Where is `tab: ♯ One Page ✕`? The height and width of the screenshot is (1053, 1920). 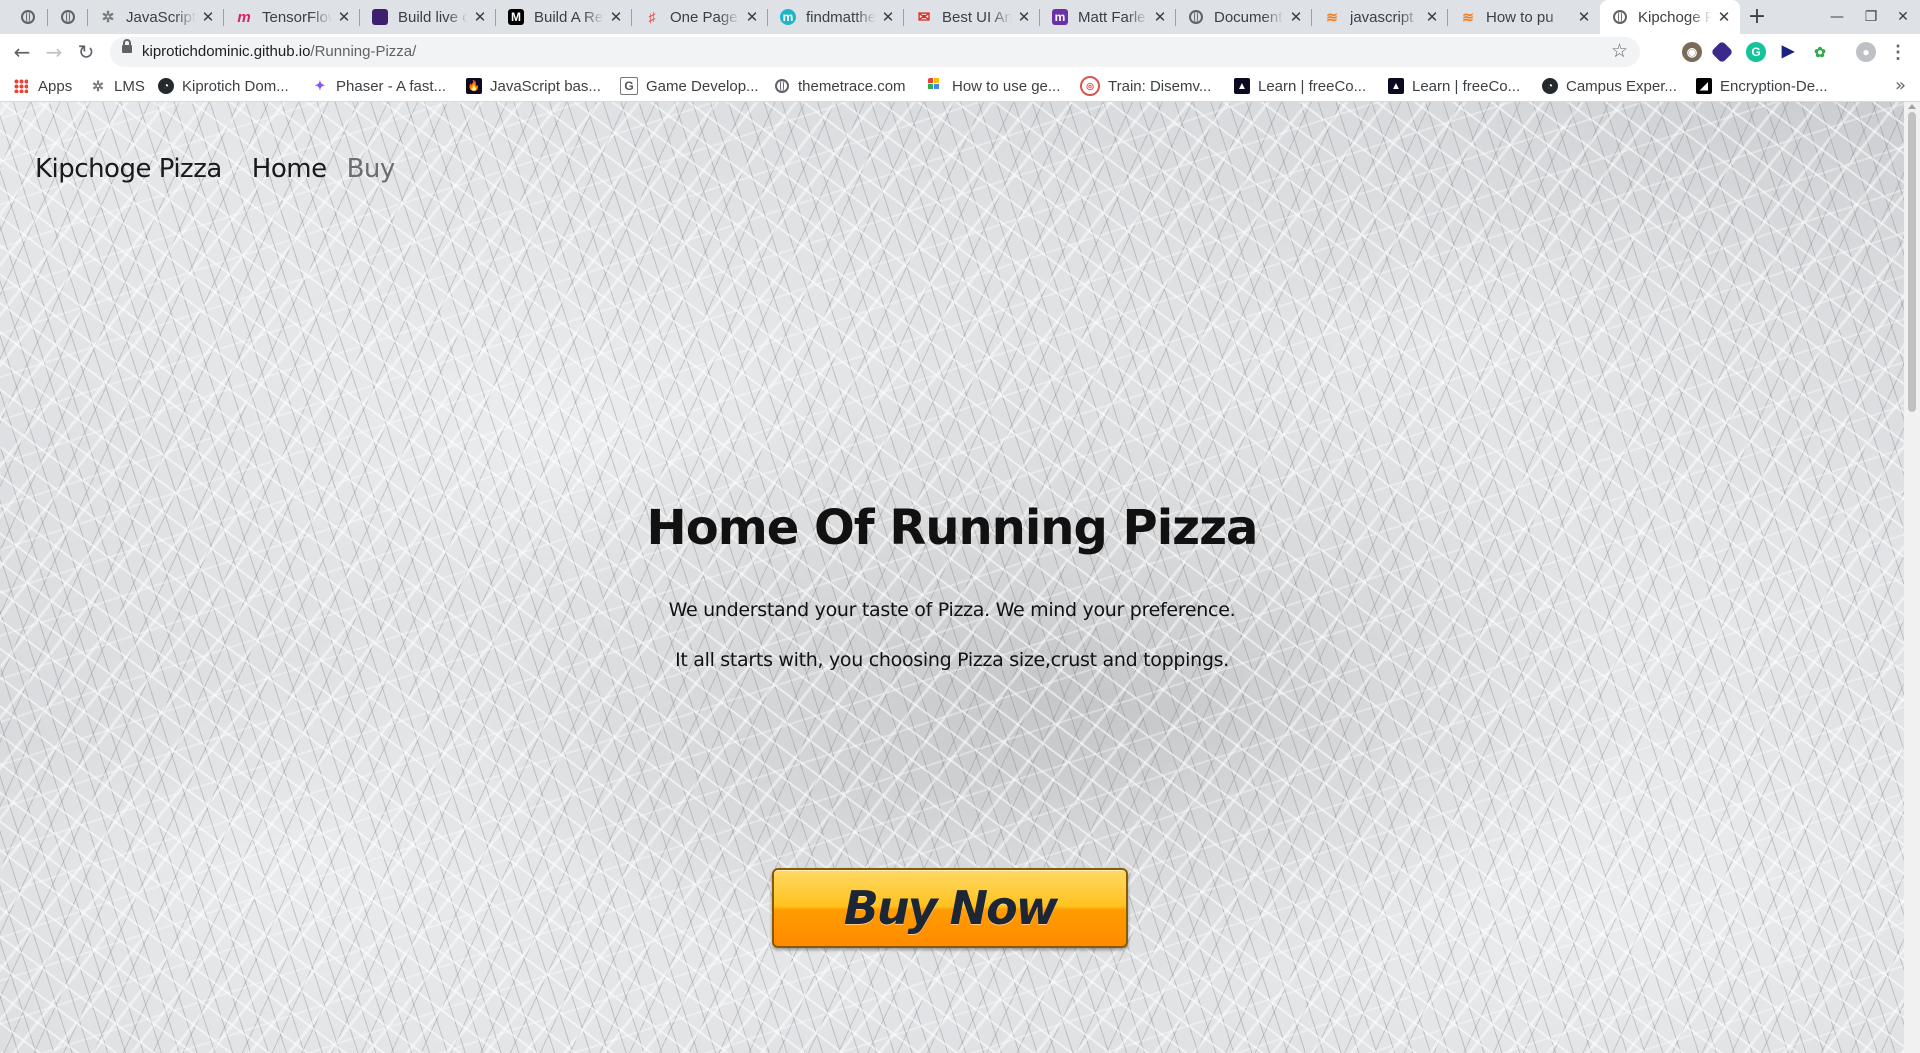
tab: ♯ One Page ✕ is located at coordinates (700, 17).